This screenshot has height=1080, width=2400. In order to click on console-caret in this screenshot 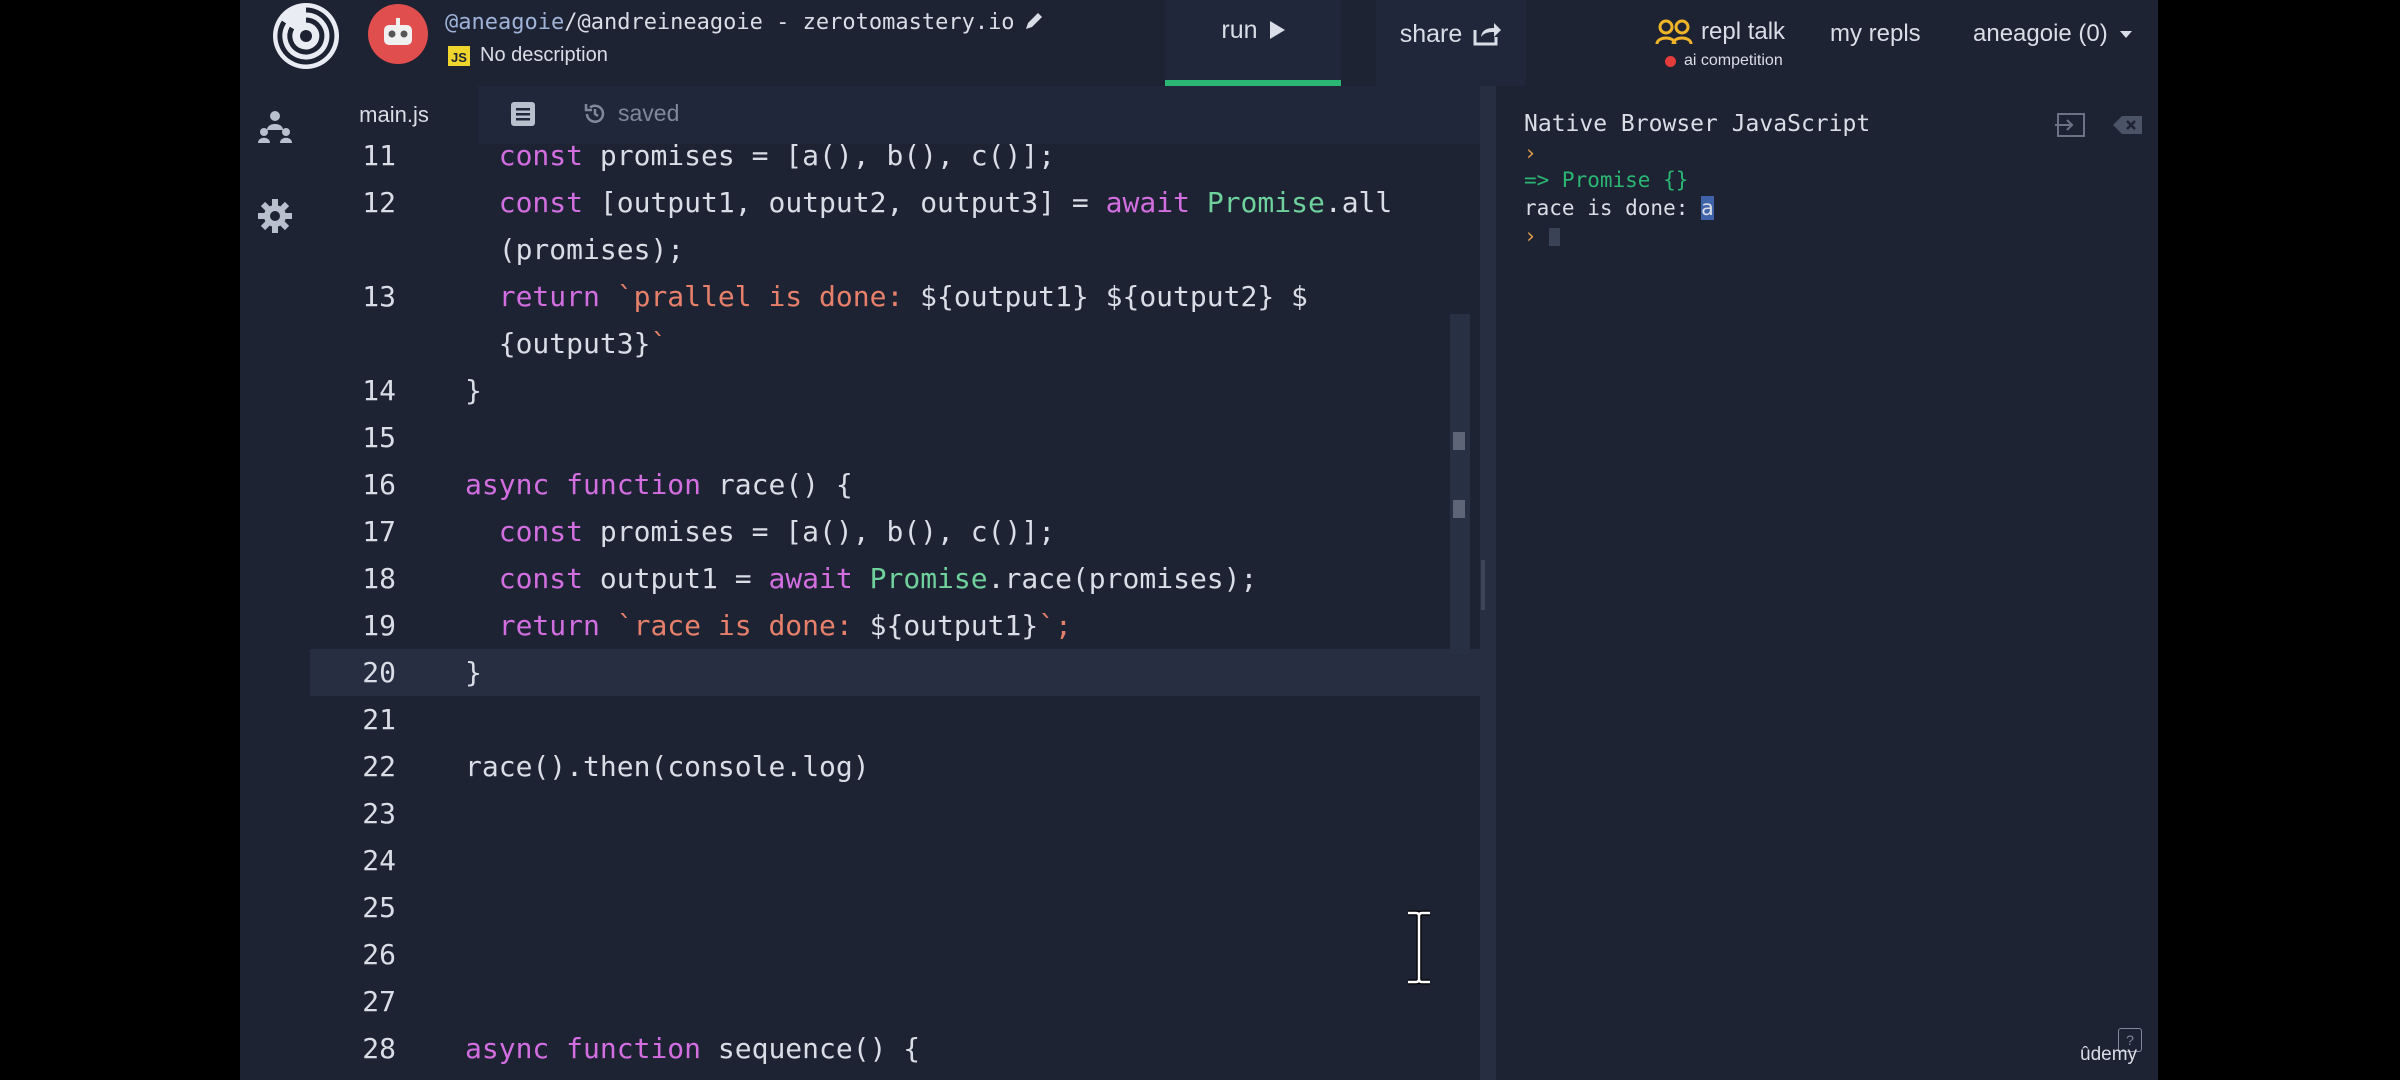, I will do `click(1555, 237)`.